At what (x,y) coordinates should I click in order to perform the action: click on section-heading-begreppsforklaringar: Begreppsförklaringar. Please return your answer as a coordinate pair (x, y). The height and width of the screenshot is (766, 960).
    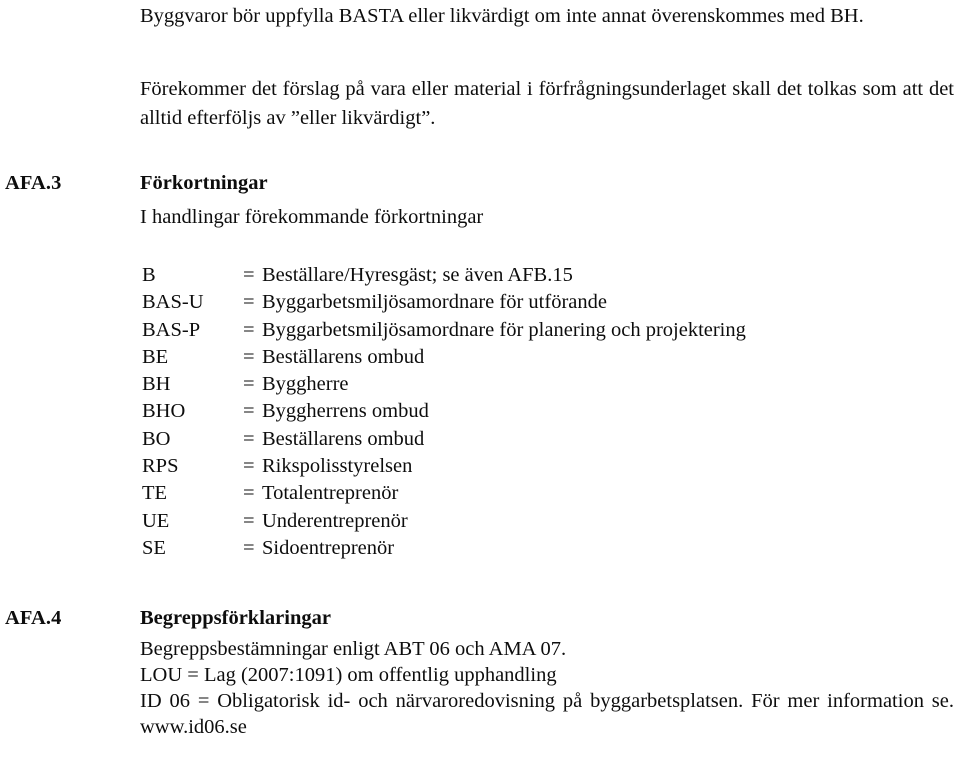
    Looking at the image, I should click on (235, 618).